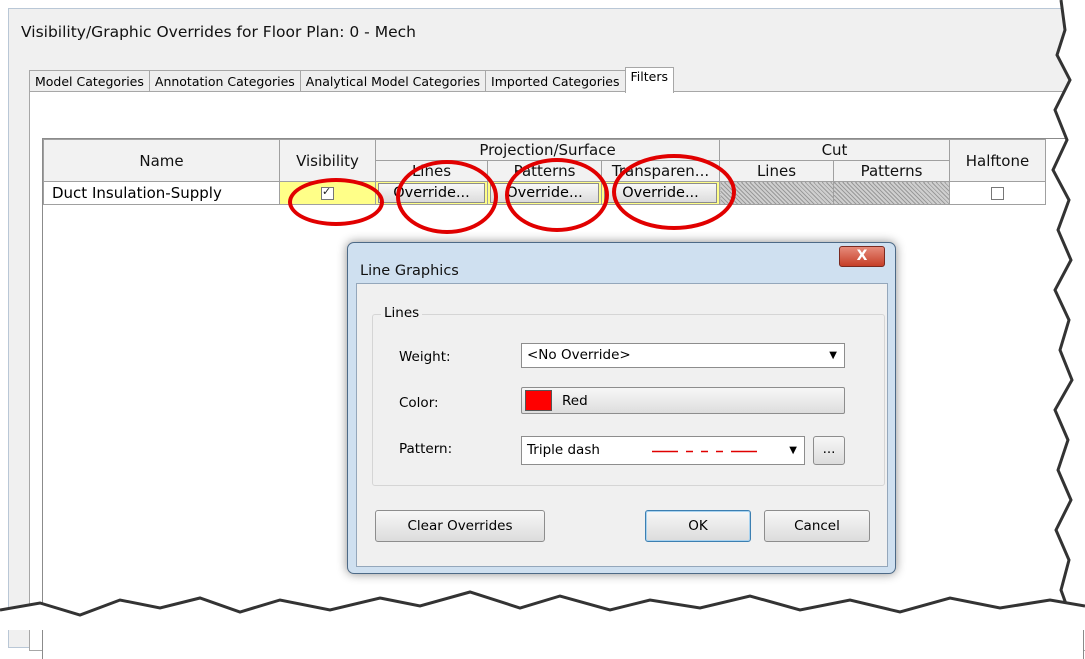 This screenshot has height=659, width=1085. What do you see at coordinates (579, 355) in the screenshot?
I see `weight-value: <No Override>` at bounding box center [579, 355].